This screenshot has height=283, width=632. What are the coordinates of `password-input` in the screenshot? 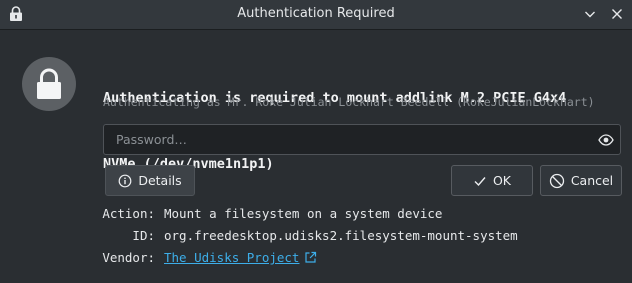 It's located at (344, 139).